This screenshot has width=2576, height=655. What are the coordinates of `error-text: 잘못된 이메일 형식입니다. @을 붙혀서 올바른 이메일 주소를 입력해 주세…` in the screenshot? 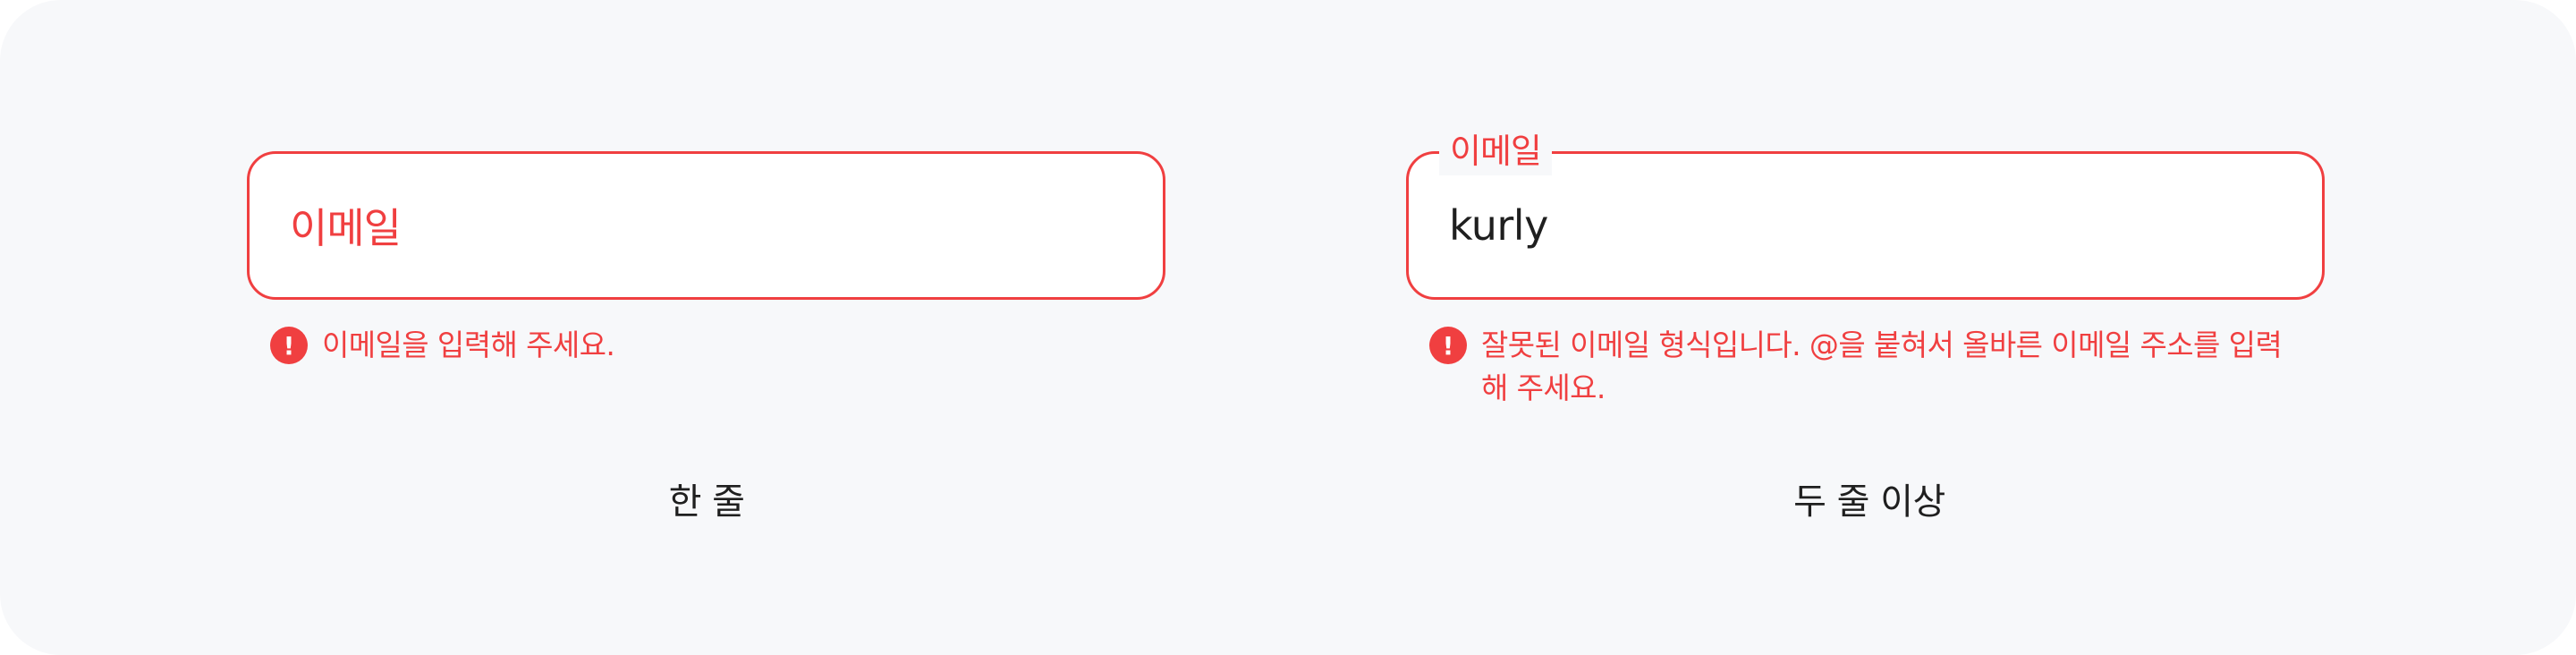 It's located at (1882, 366).